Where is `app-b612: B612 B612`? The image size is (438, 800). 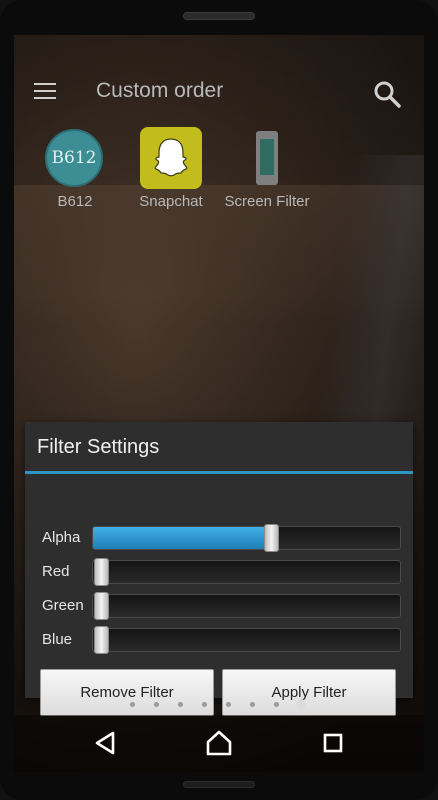 app-b612: B612 B612 is located at coordinates (75, 167).